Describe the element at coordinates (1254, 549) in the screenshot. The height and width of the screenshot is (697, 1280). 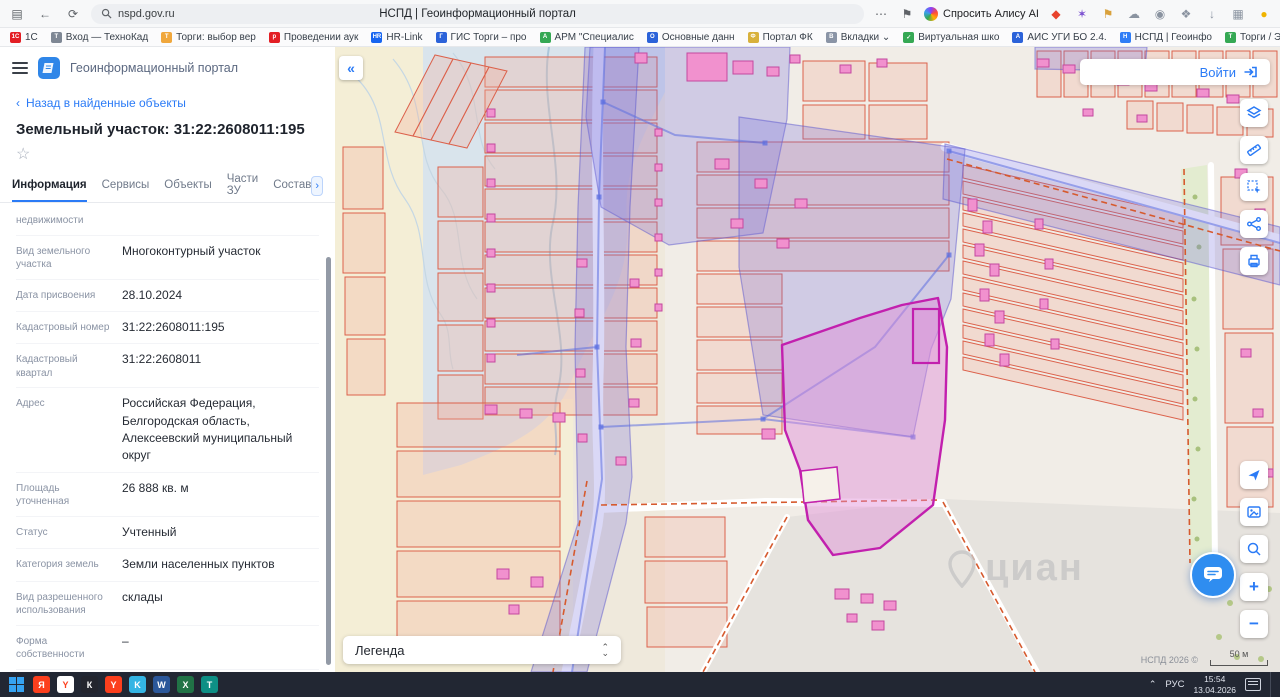
I see `map-search-button` at that location.